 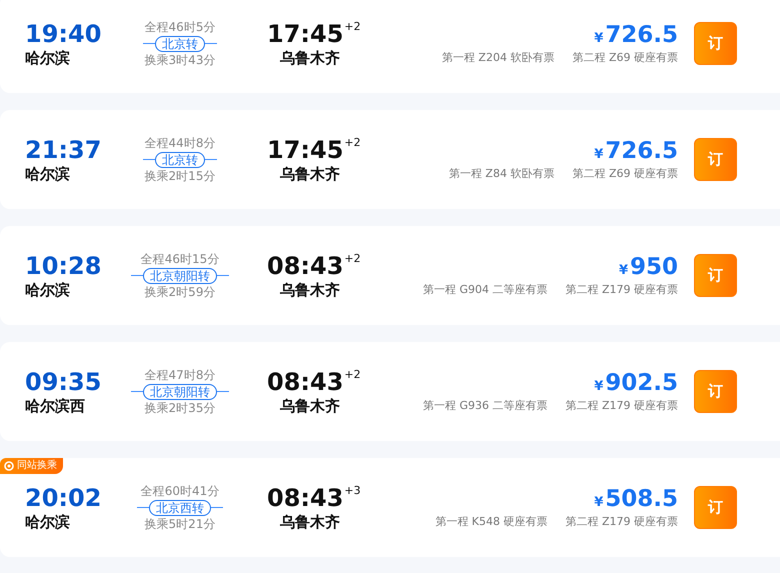 I want to click on departure-time: 19:40, so click(x=63, y=34).